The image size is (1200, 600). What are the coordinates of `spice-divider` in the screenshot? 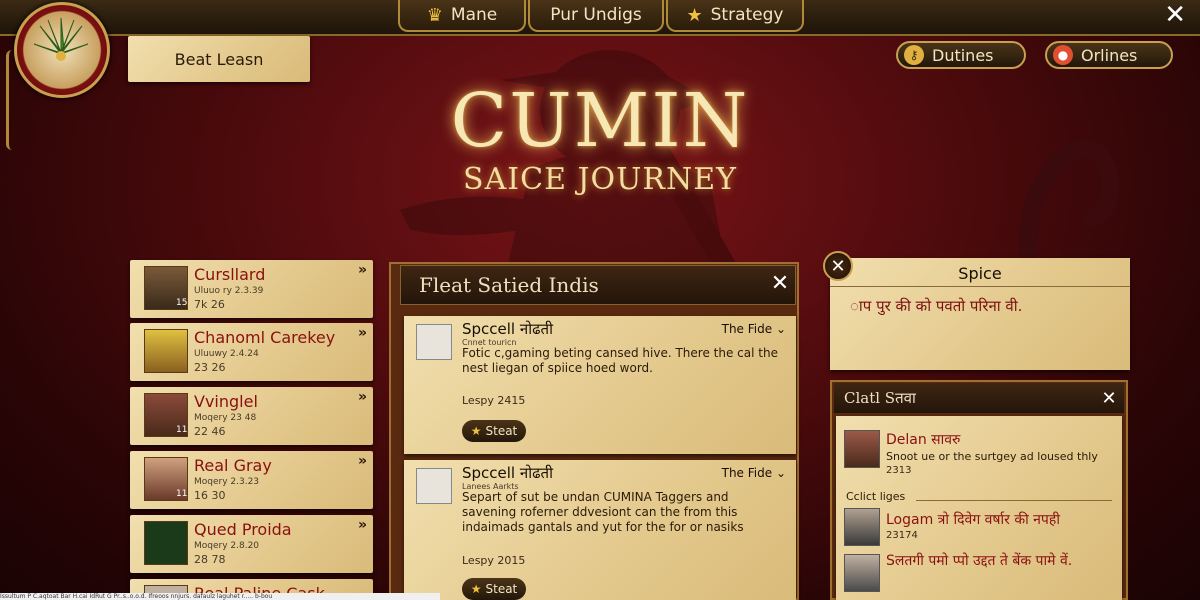 It's located at (980, 286).